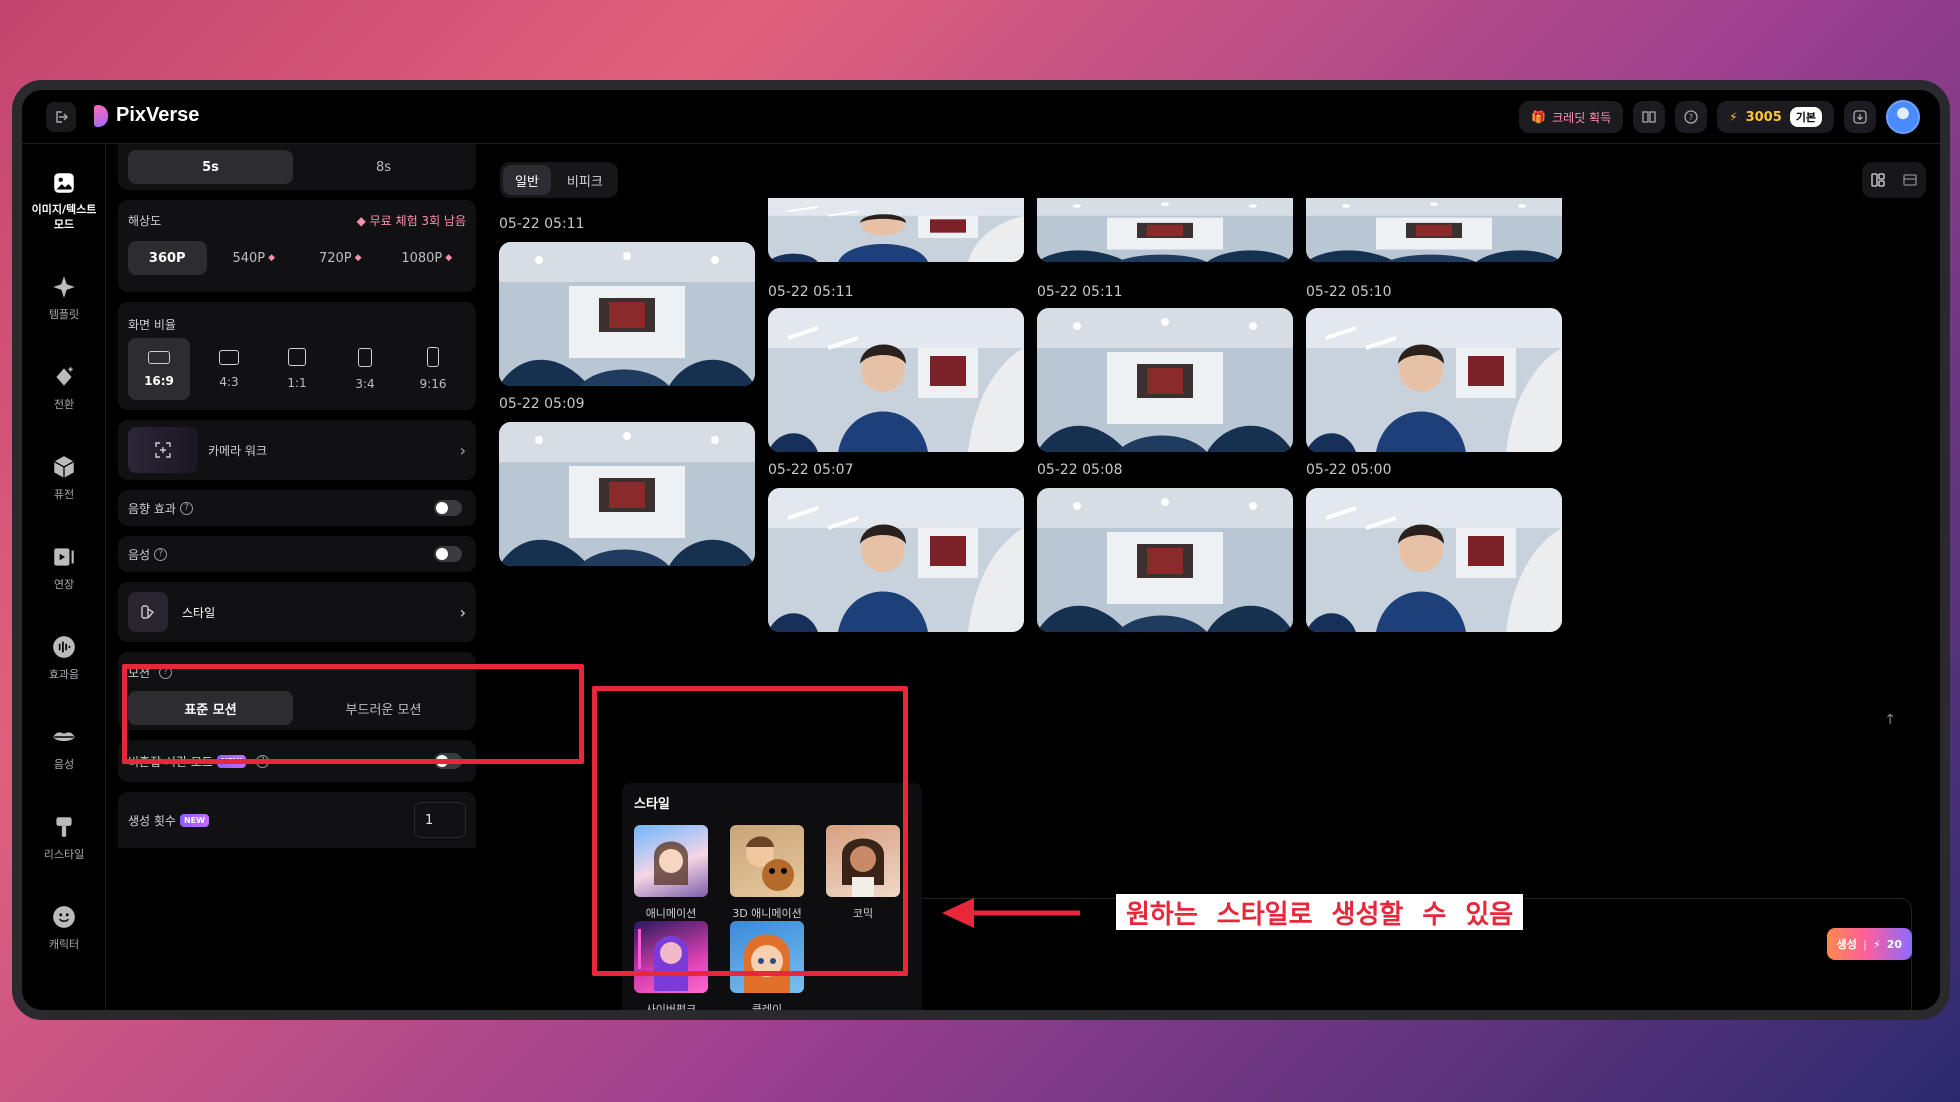  Describe the element at coordinates (145, 221) in the screenshot. I see `resolution-title: 해상도` at that location.